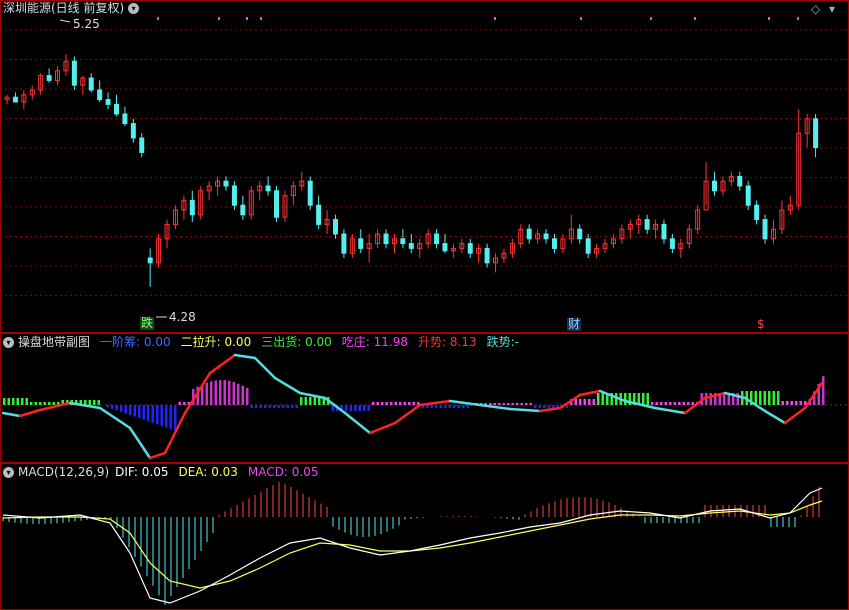 This screenshot has height=610, width=849. Describe the element at coordinates (65, 21) in the screenshot. I see `high-arrow` at that location.